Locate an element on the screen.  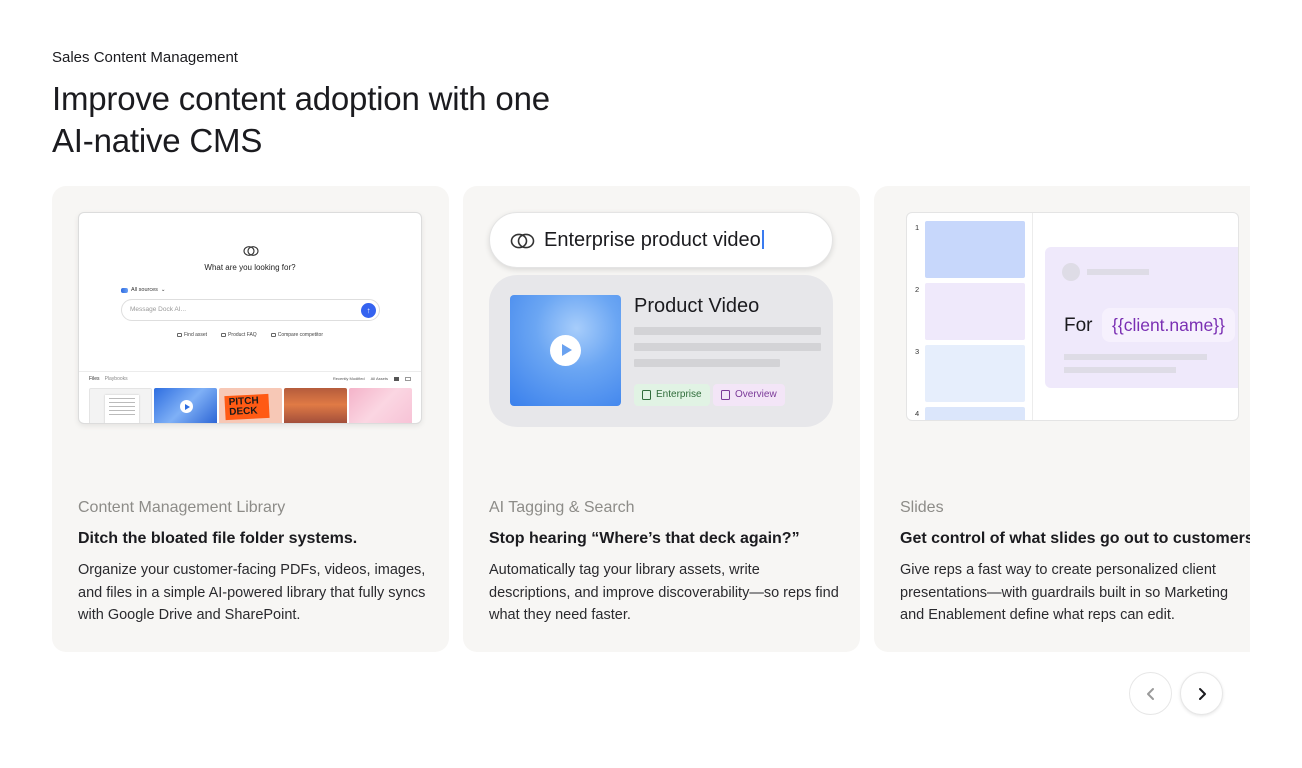
mockup-search-query: Enterprise product video is located at coordinates (654, 240).